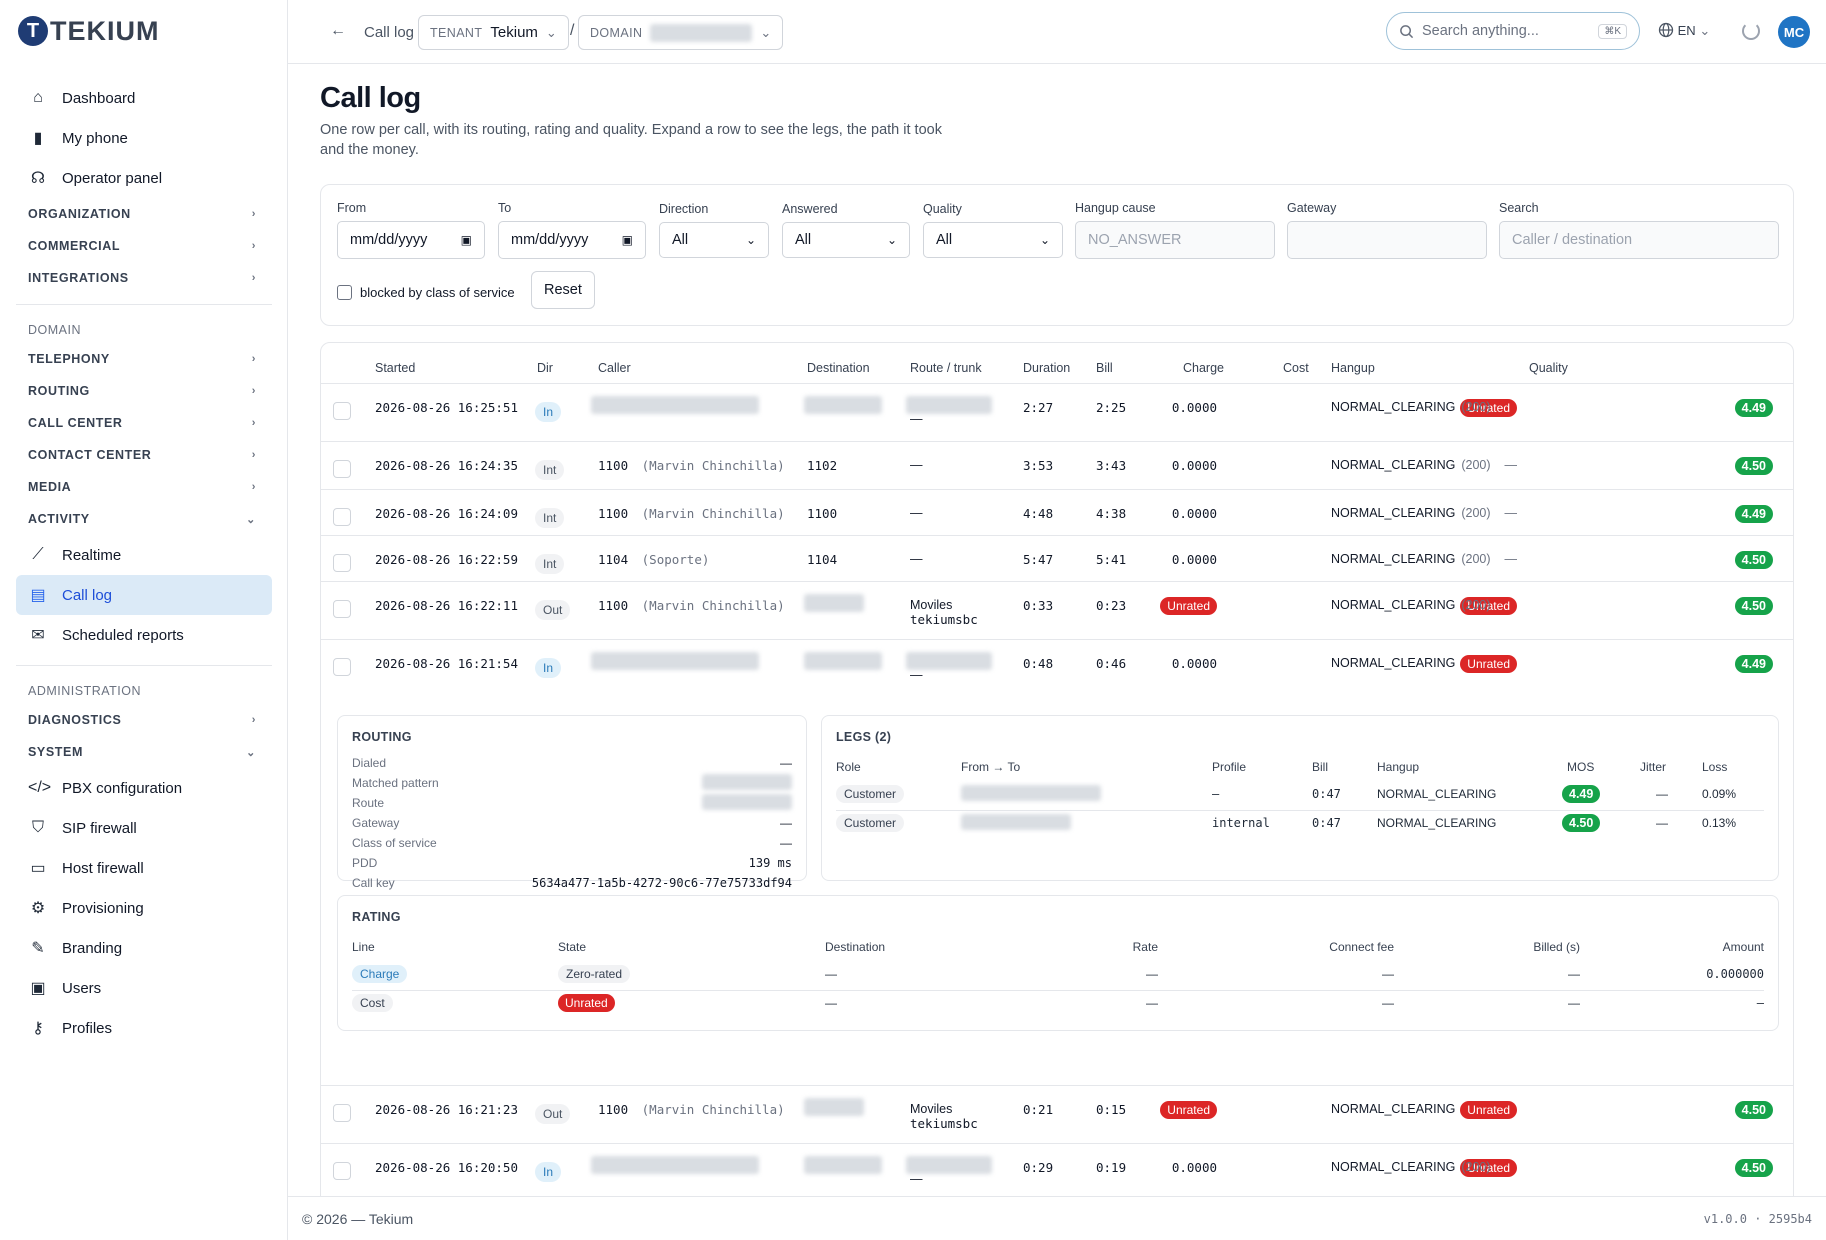 This screenshot has height=1240, width=1826. I want to click on user-avatar: MC, so click(1794, 32).